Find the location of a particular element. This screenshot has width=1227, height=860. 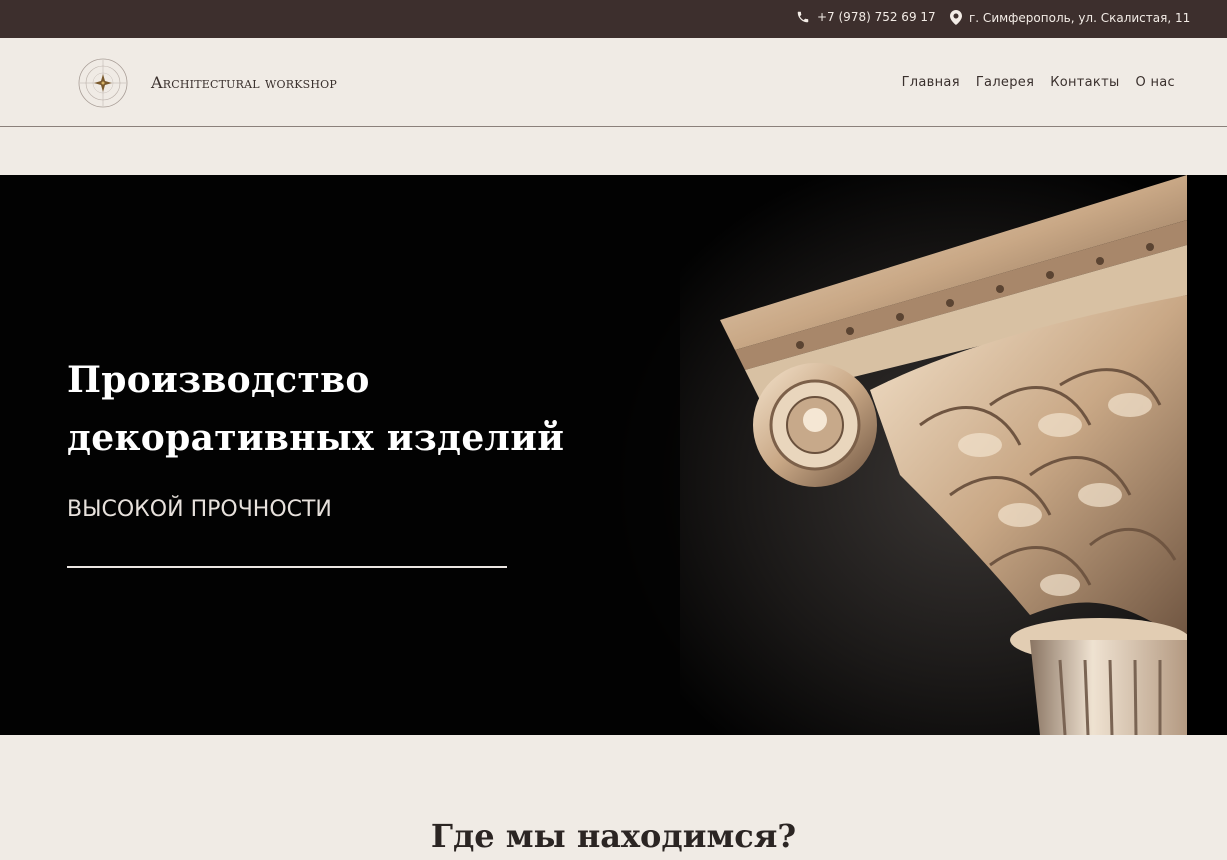

nav-item-gallery: Галерея is located at coordinates (1005, 82).